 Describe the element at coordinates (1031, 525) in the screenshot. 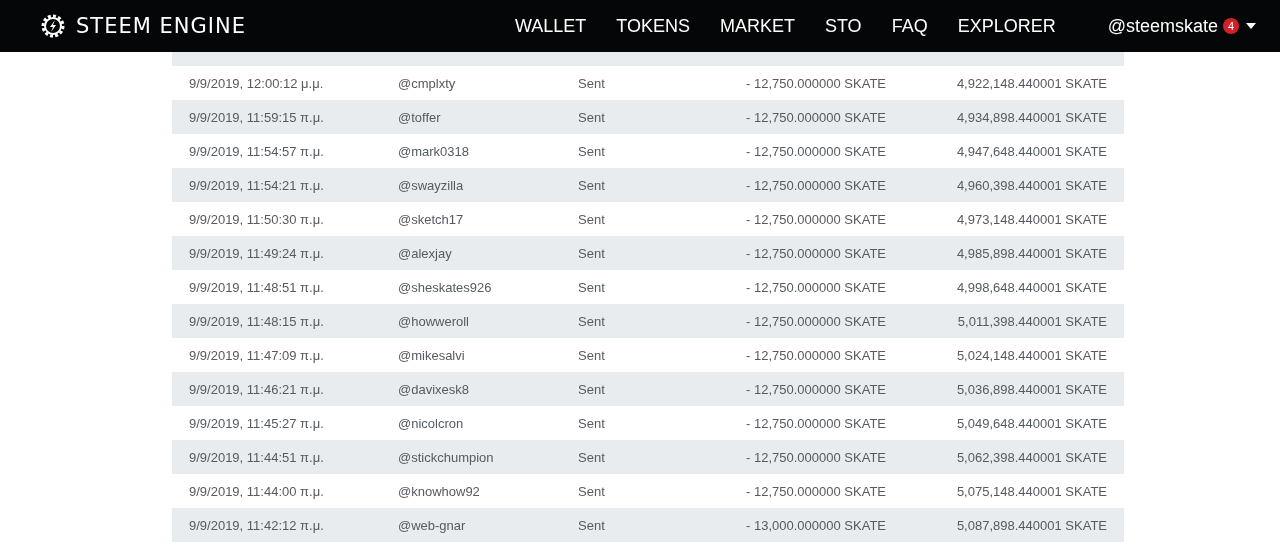

I see `balance-cell: 5,087,898.440001 SKATE` at that location.